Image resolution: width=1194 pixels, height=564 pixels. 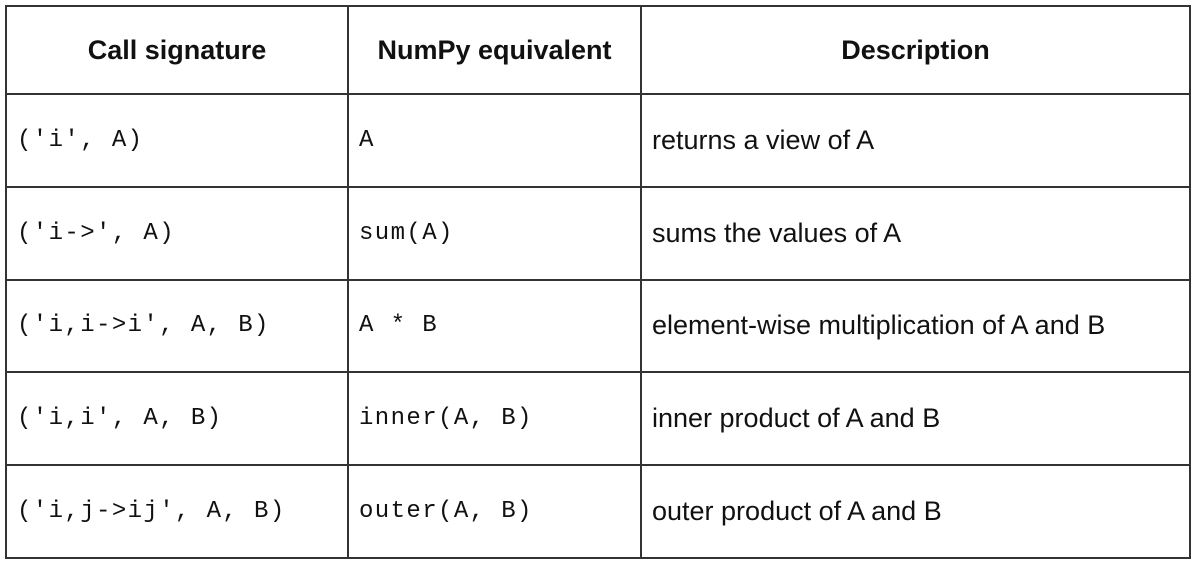 What do you see at coordinates (915, 419) in the screenshot?
I see `description-cell: inner product of A and B` at bounding box center [915, 419].